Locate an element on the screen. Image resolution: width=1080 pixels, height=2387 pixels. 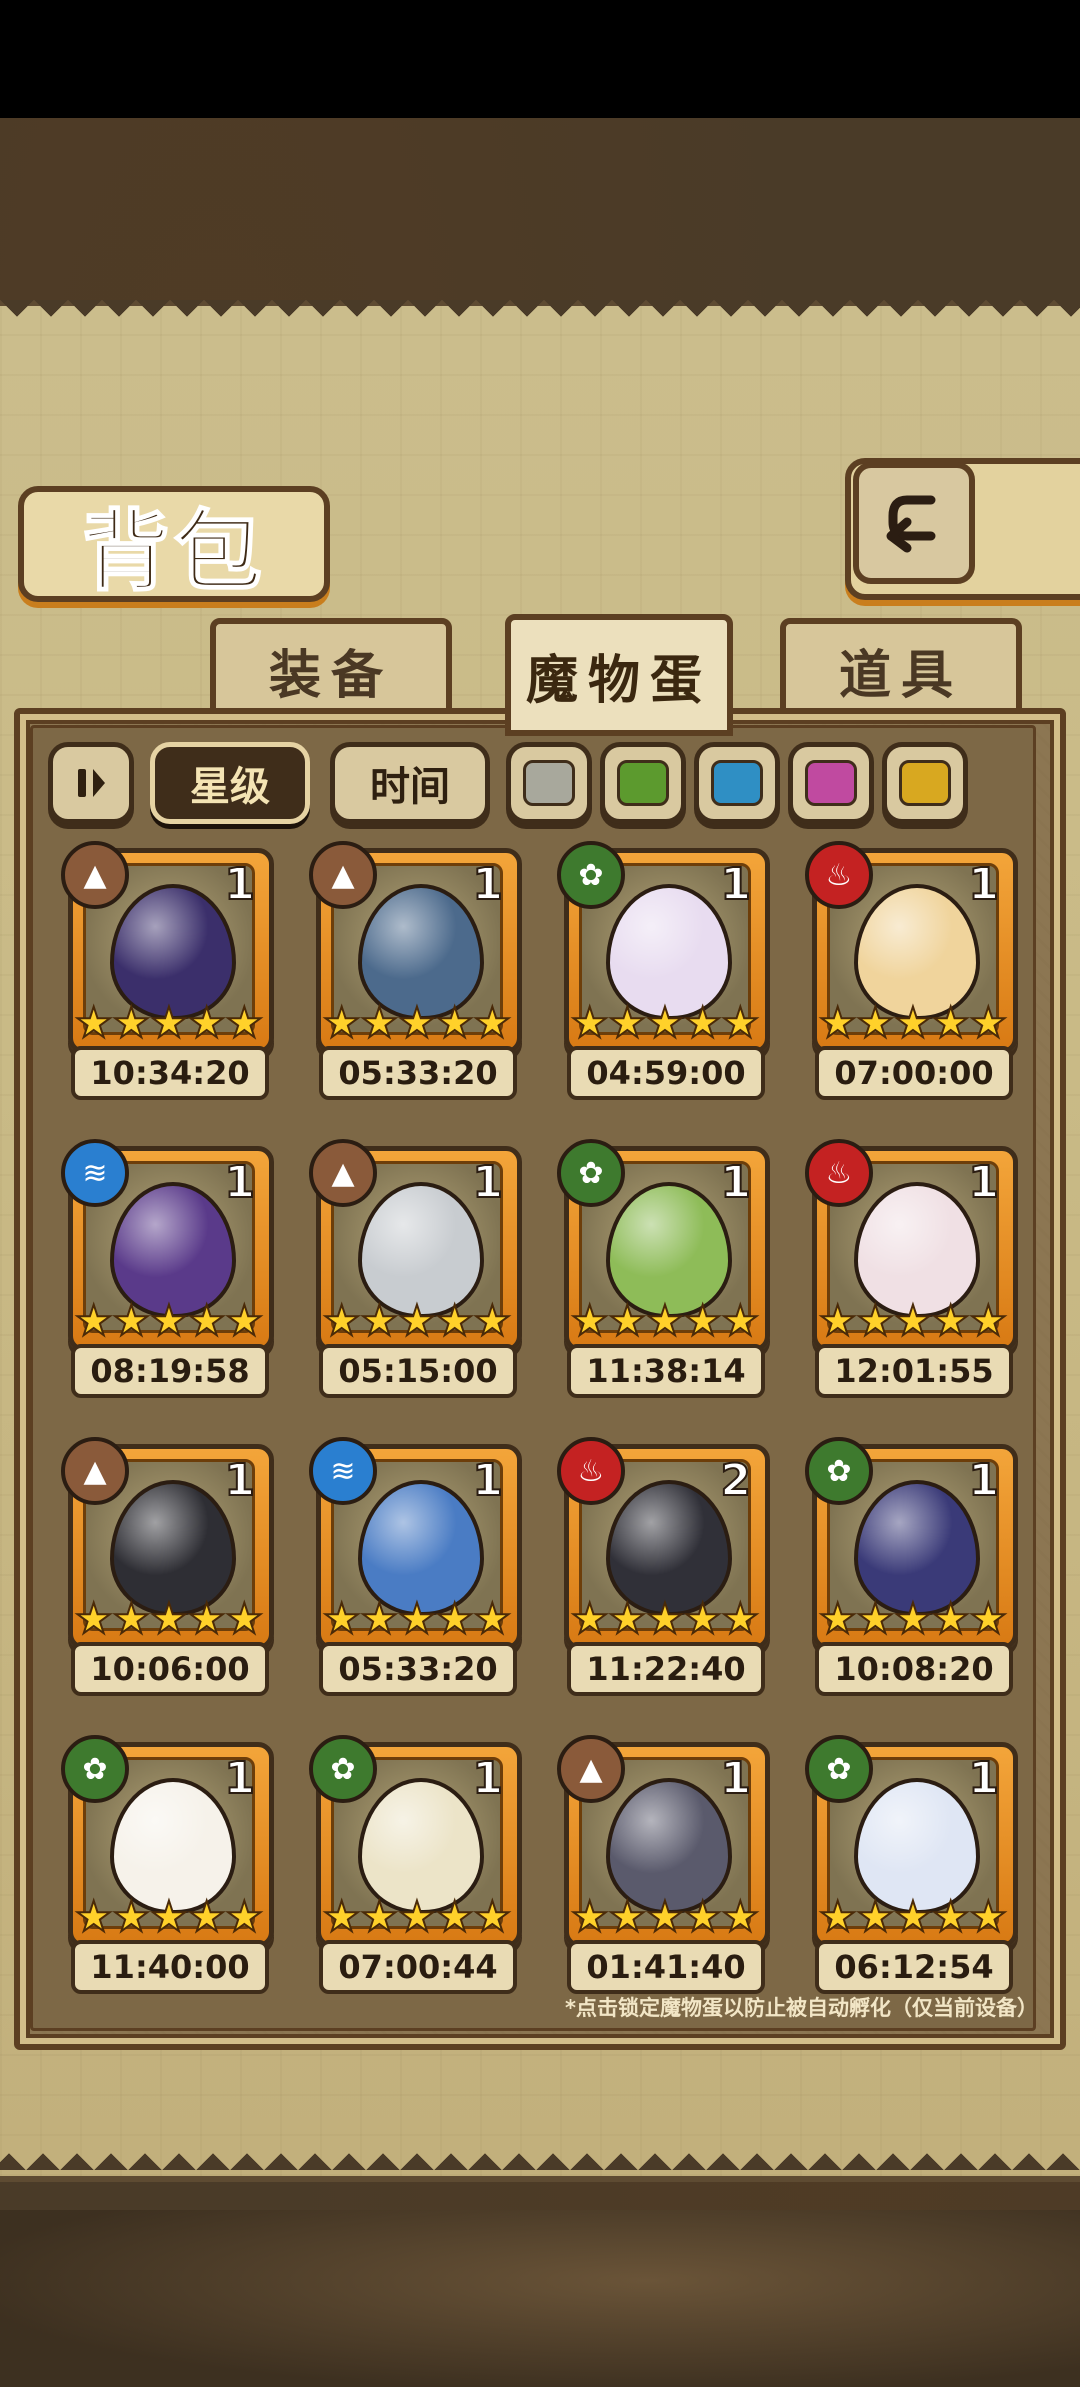
hatch-timer: 08:19:58 is located at coordinates (170, 1371).